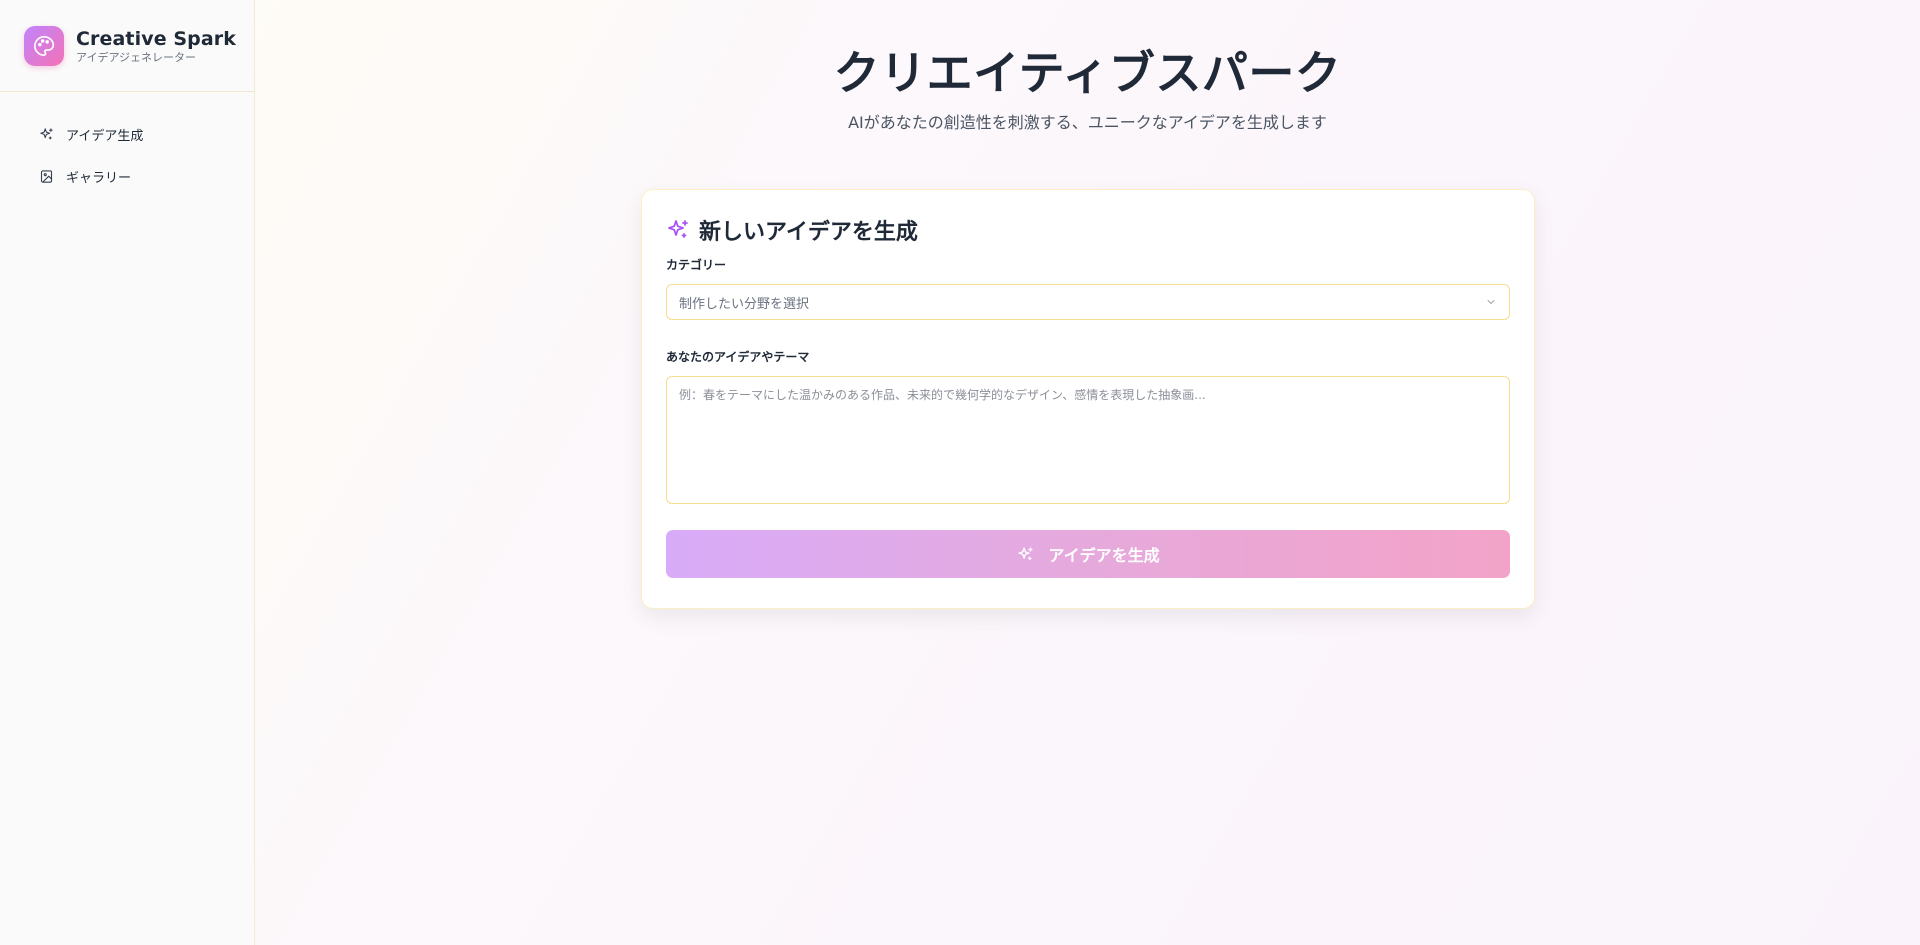  I want to click on idea-textarea, so click(1088, 440).